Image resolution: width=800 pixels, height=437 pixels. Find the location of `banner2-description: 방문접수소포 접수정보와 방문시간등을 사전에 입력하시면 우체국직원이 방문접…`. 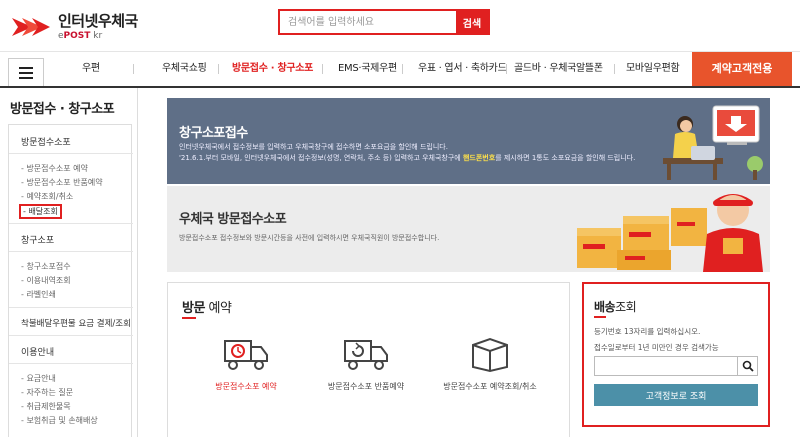

banner2-description: 방문접수소포 접수정보와 방문시간등을 사전에 입력하시면 우체국직원이 방문접… is located at coordinates (309, 238).